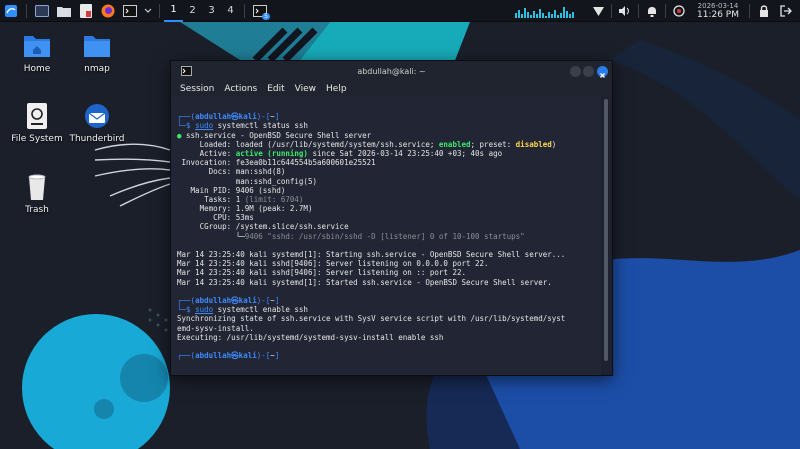 The width and height of the screenshot is (800, 449). Describe the element at coordinates (231, 190) in the screenshot. I see `terminal-line: Main PID: 9406 (sshd)` at that location.